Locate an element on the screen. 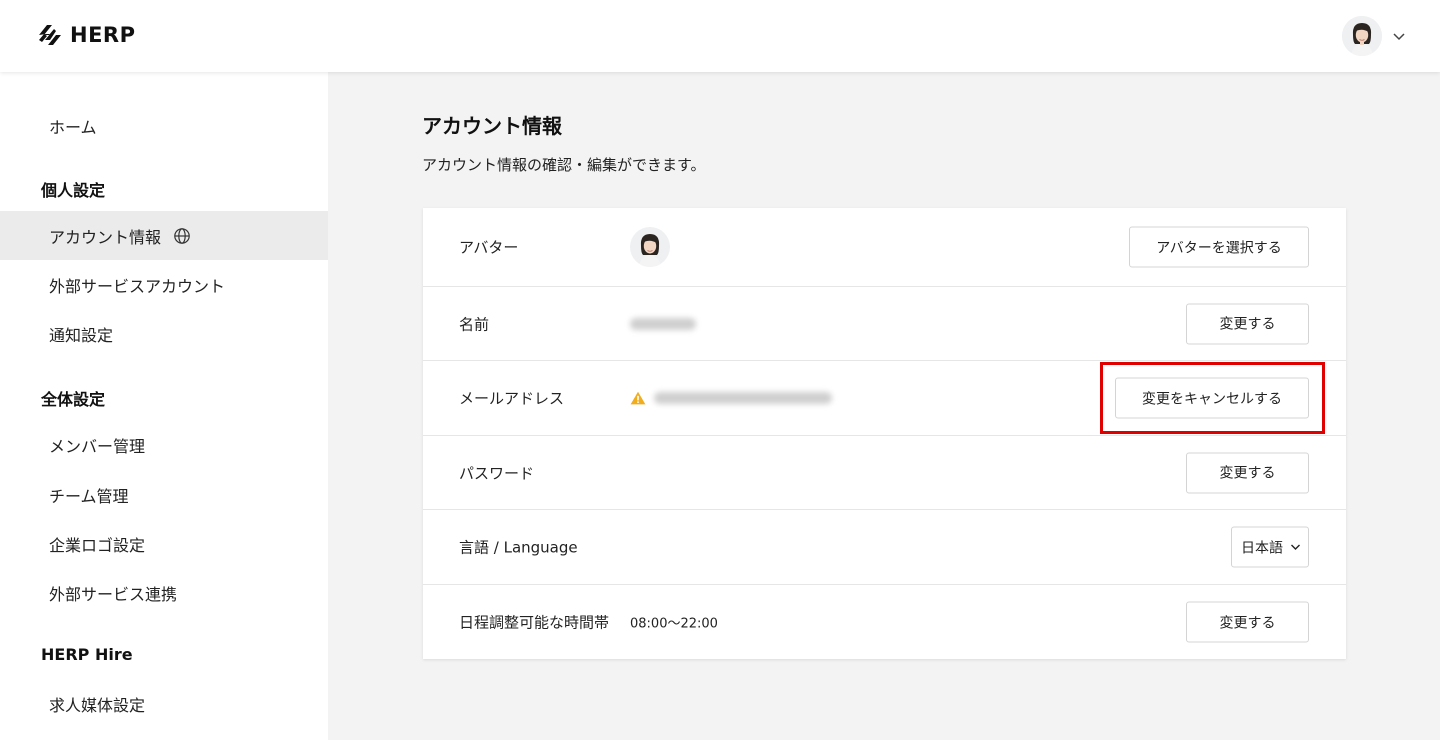 This screenshot has height=740, width=1440. herp-logo: HERP is located at coordinates (85, 35).